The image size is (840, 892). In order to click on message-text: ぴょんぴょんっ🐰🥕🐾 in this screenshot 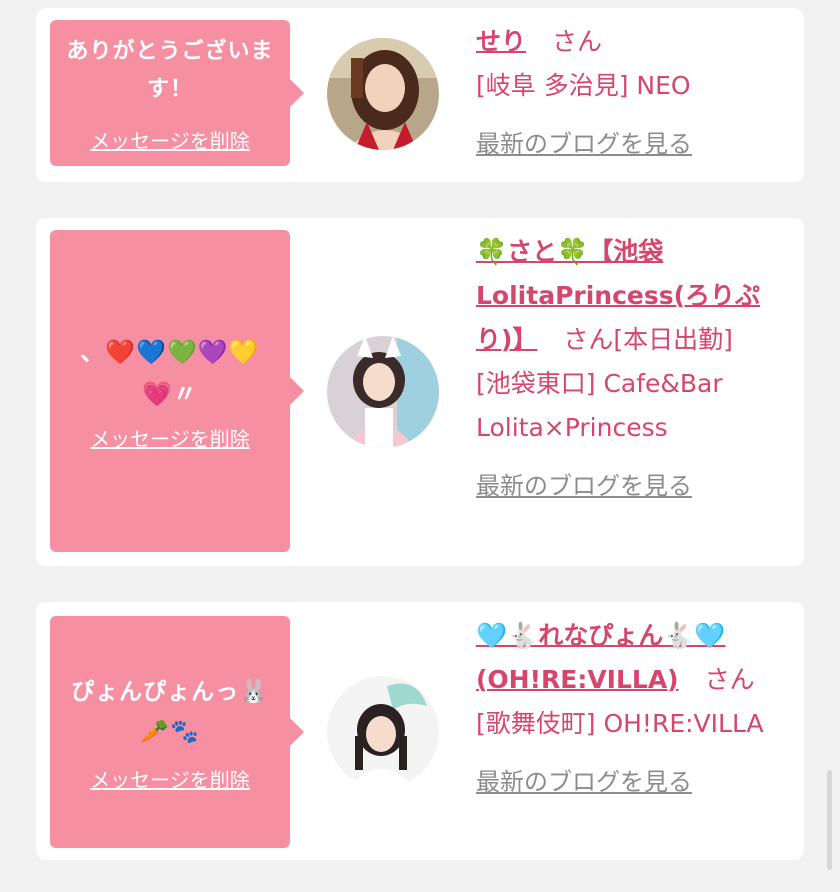, I will do `click(170, 711)`.